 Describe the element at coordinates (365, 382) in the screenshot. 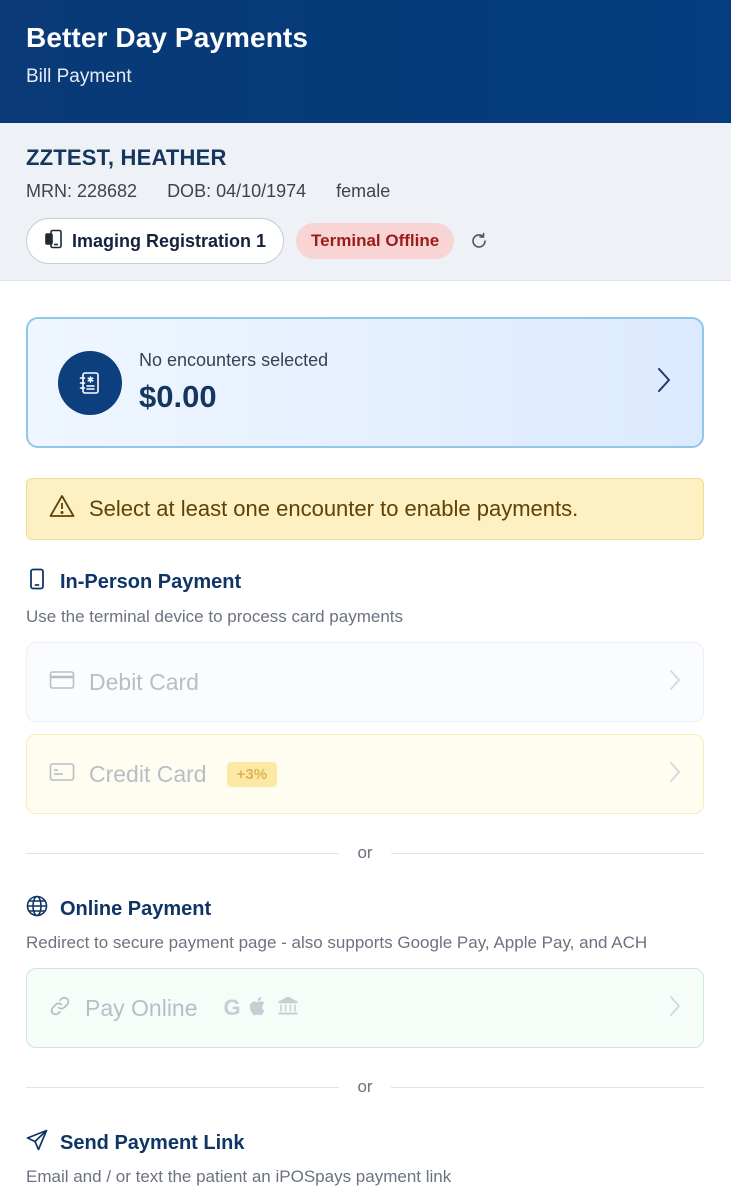

I see `encounter-selector: No encounters selected $0.00` at that location.